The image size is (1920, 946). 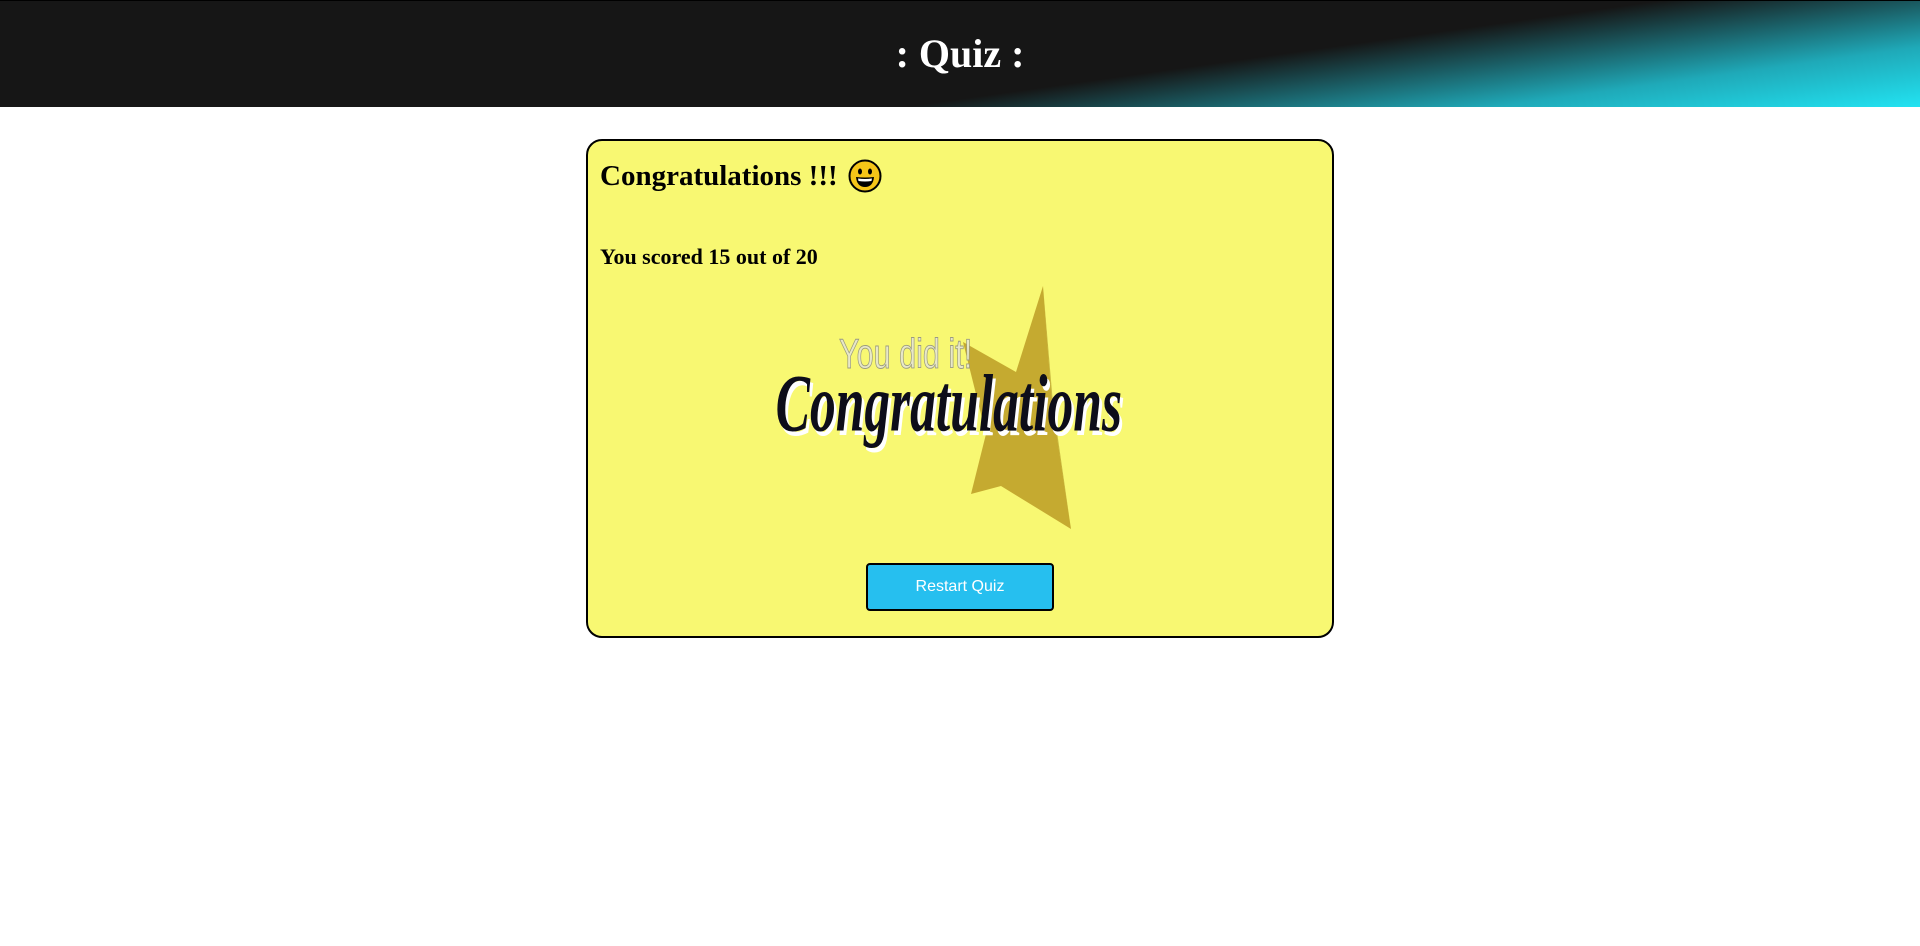 I want to click on result-heading-row: Congratulations !!!, so click(x=741, y=176).